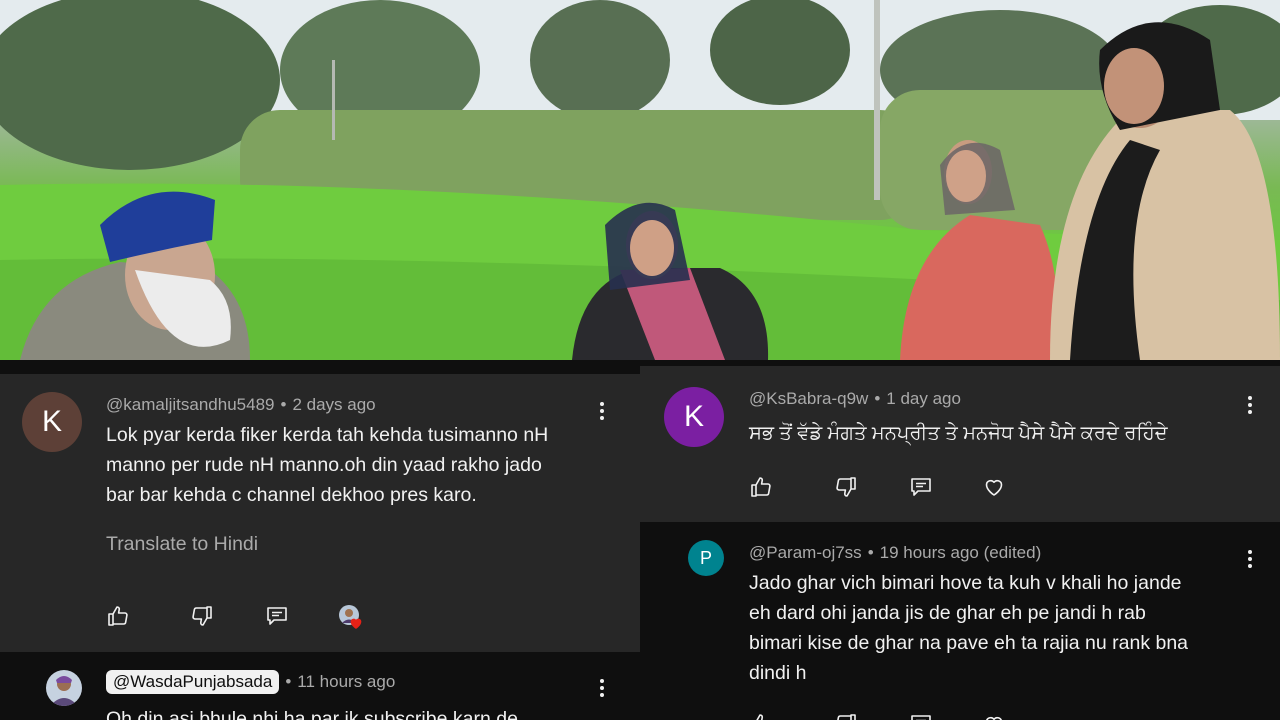 The image size is (1280, 720). What do you see at coordinates (182, 544) in the screenshot?
I see `translate-link: Translate to Hindi` at bounding box center [182, 544].